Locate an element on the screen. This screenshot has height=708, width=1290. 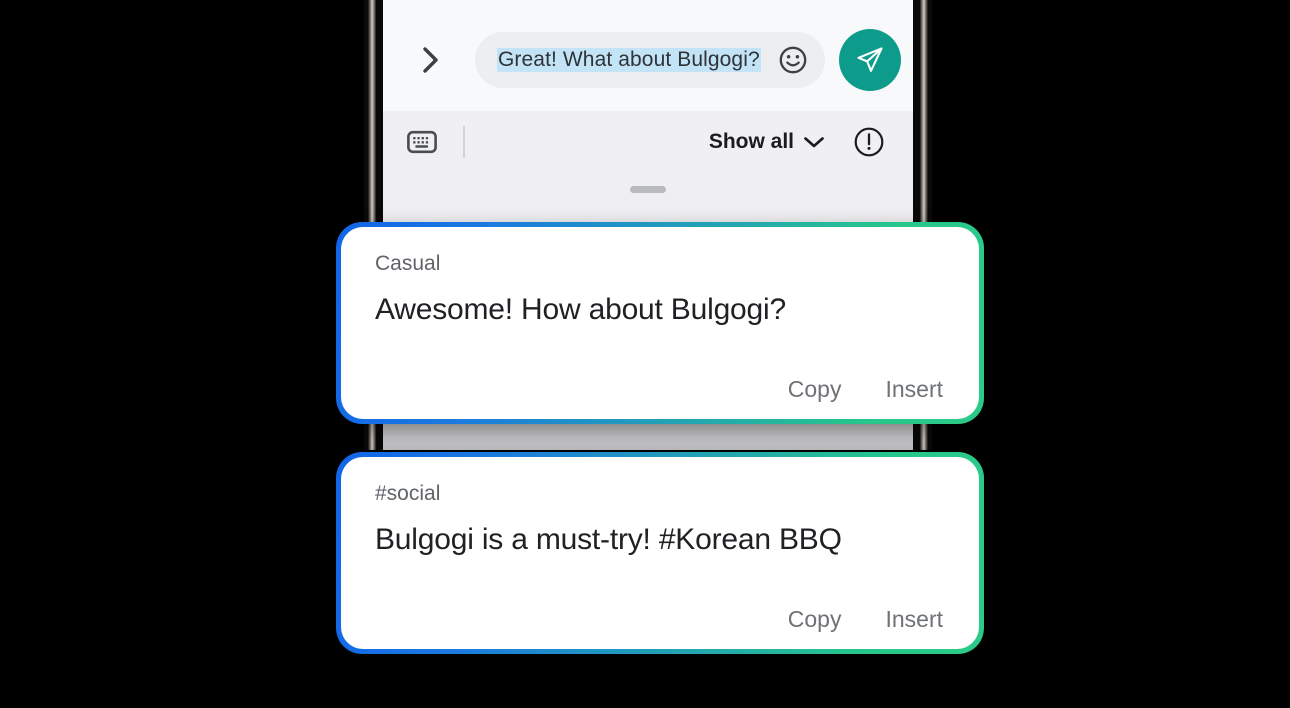
keyboard-icon is located at coordinates (422, 142).